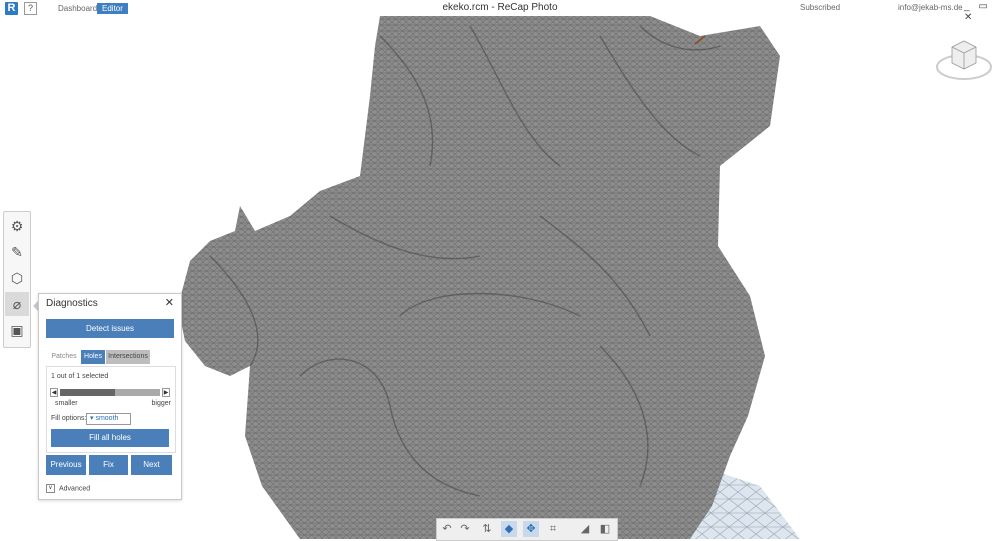 The height and width of the screenshot is (541, 1000). Describe the element at coordinates (465, 529) in the screenshot. I see `redo-icon: ↷` at that location.